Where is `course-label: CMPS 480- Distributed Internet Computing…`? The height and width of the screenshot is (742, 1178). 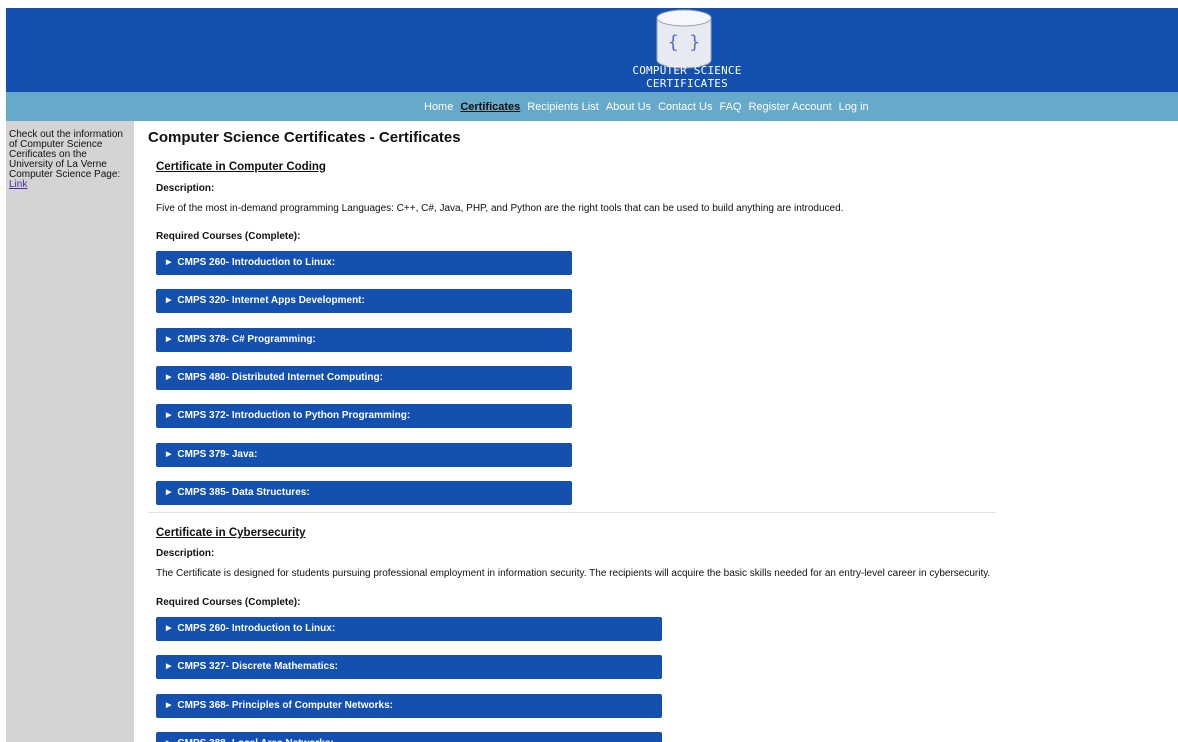
course-label: CMPS 480- Distributed Internet Computing… is located at coordinates (280, 377).